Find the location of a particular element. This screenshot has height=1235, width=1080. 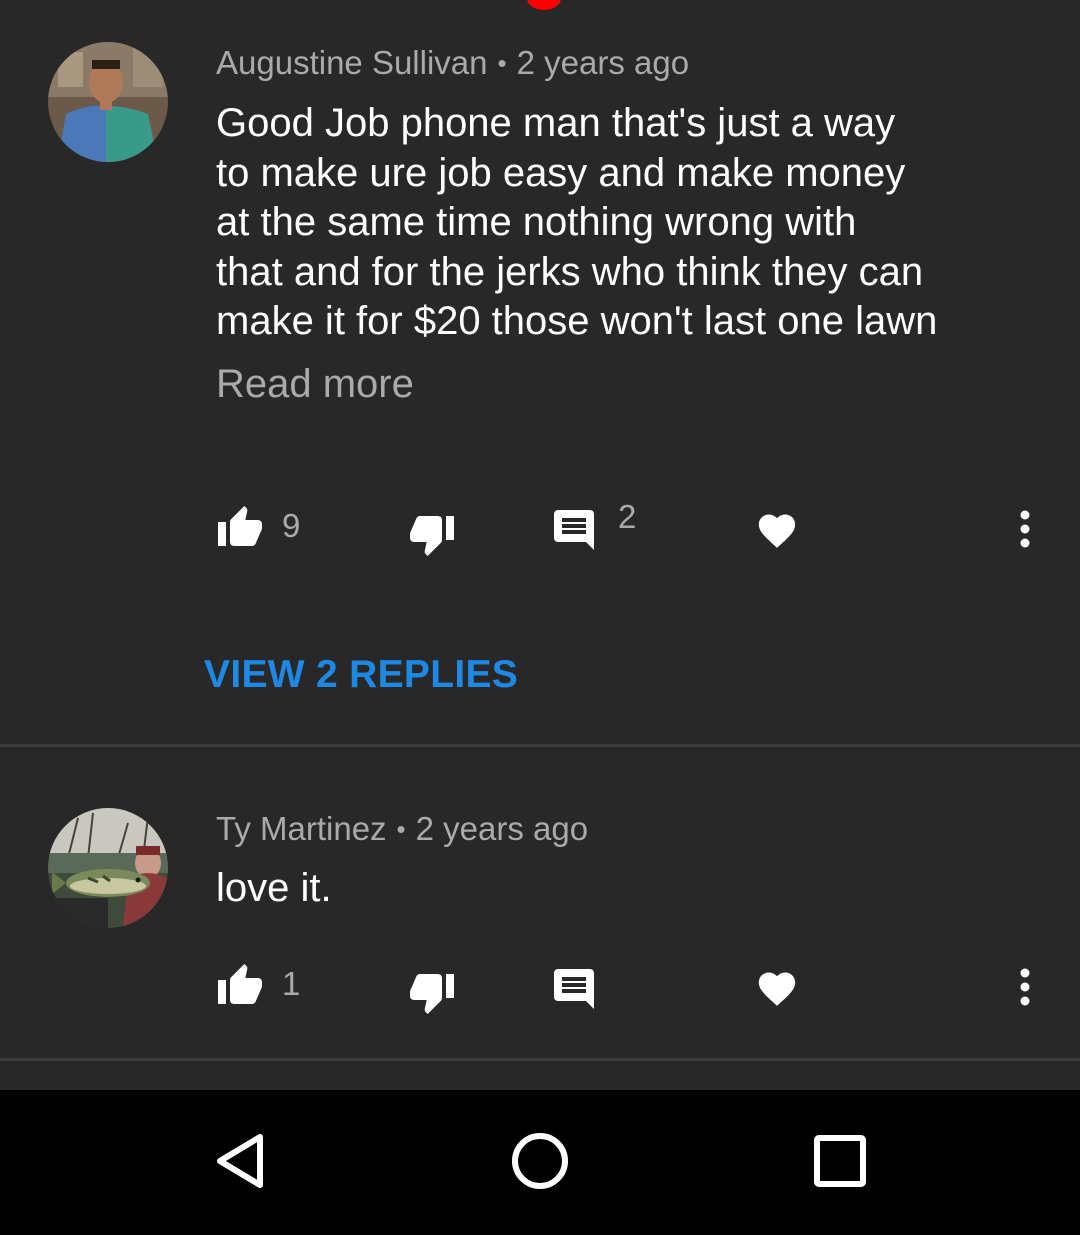

notification-dot is located at coordinates (544, 5).